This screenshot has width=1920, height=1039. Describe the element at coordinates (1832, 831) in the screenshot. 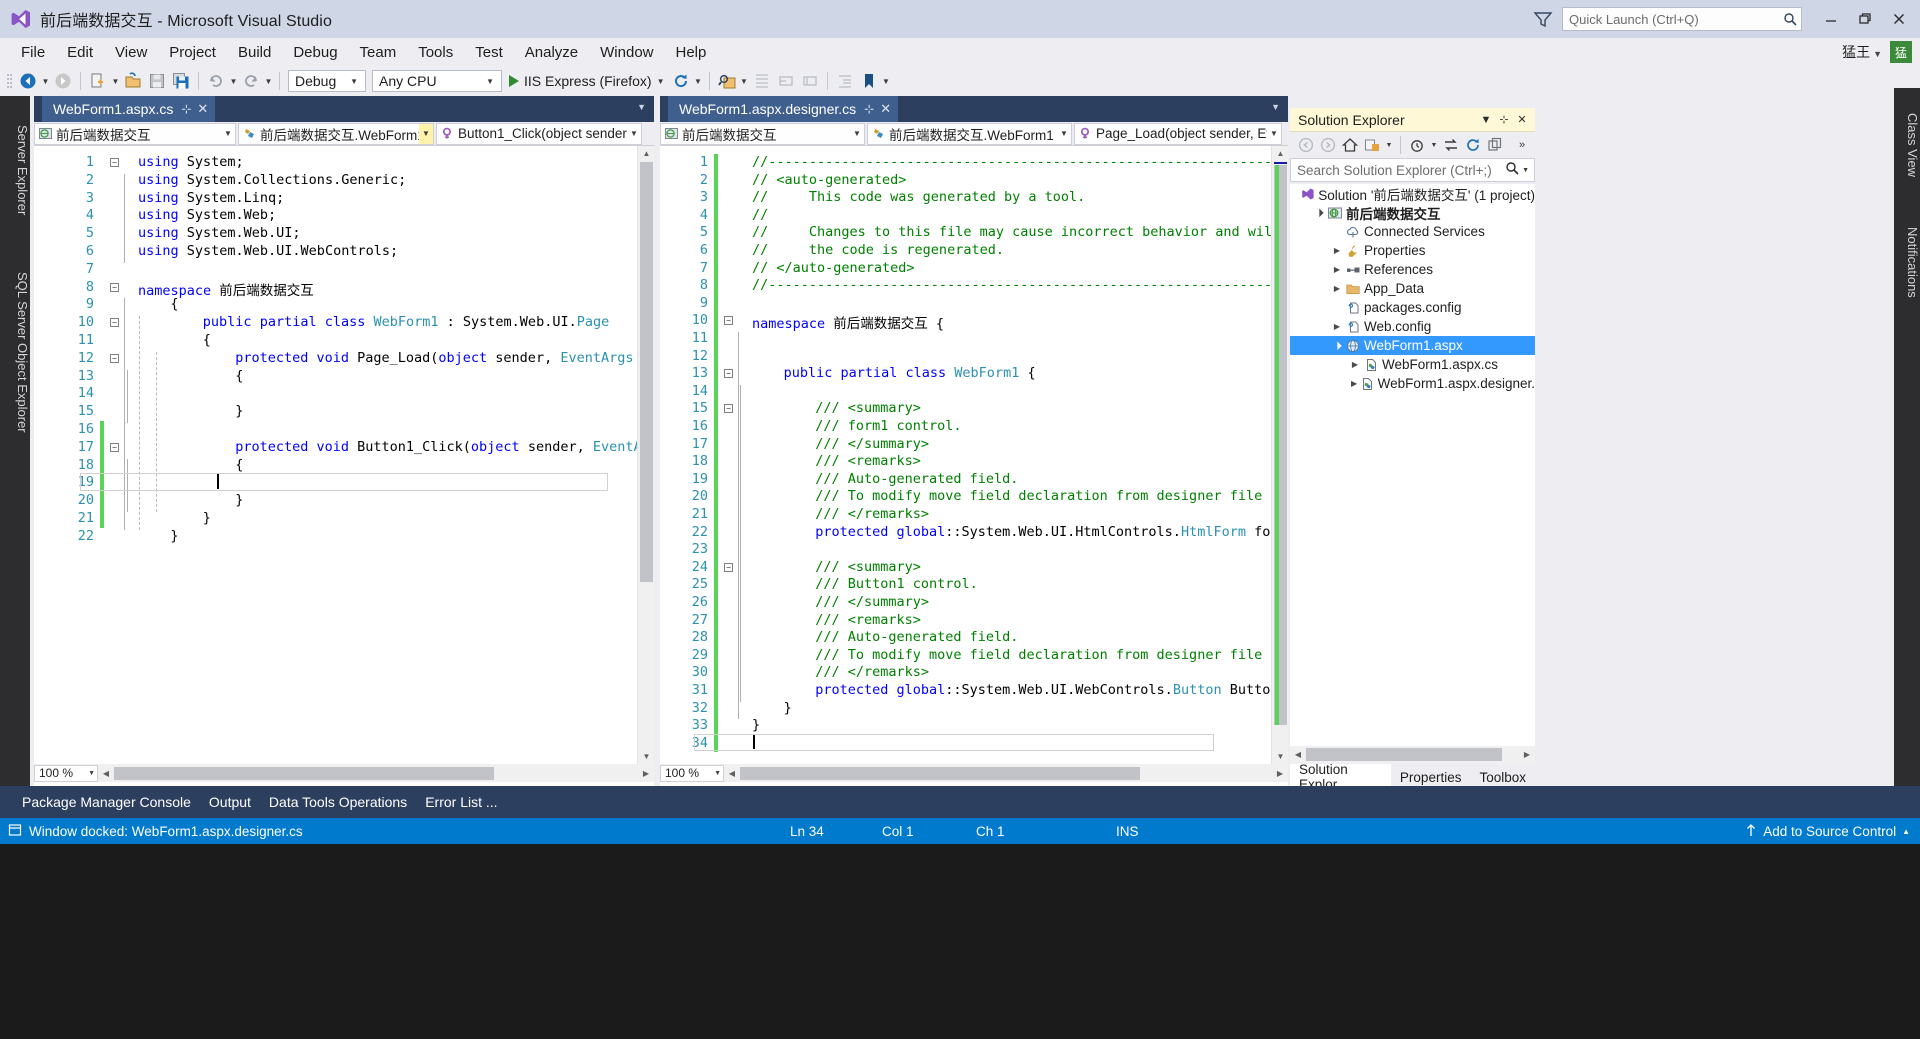

I see `status-right: Add to Source Control ▲` at that location.